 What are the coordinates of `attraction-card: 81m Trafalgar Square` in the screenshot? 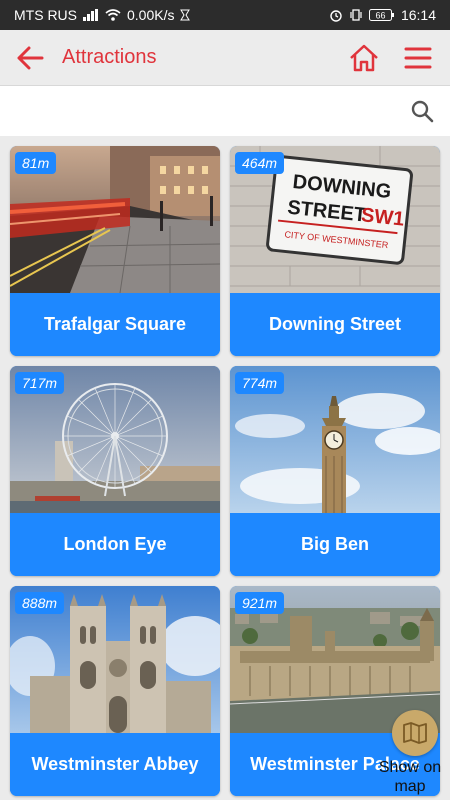 It's located at (115, 251).